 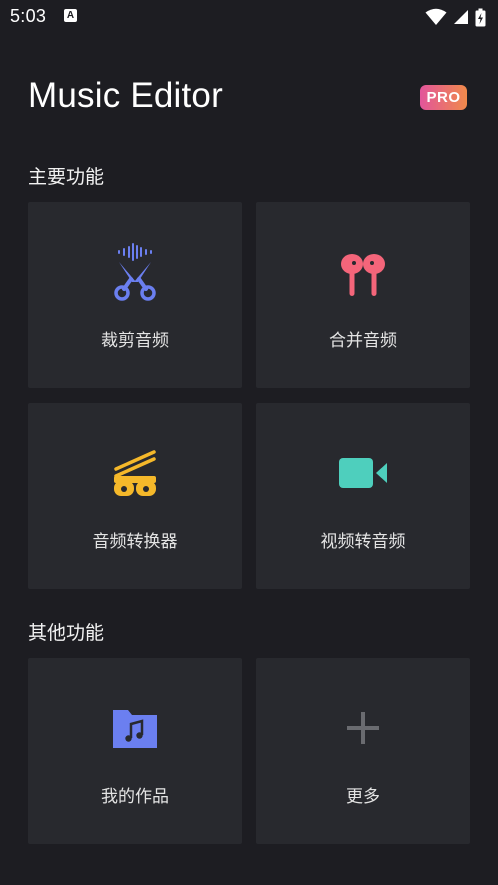 I want to click on wifi-icon, so click(x=436, y=16).